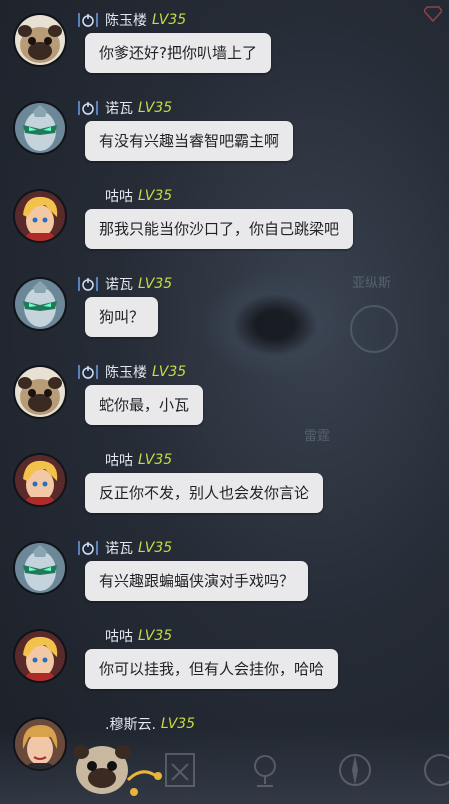  I want to click on pug-sticker-image, so click(127, 768).